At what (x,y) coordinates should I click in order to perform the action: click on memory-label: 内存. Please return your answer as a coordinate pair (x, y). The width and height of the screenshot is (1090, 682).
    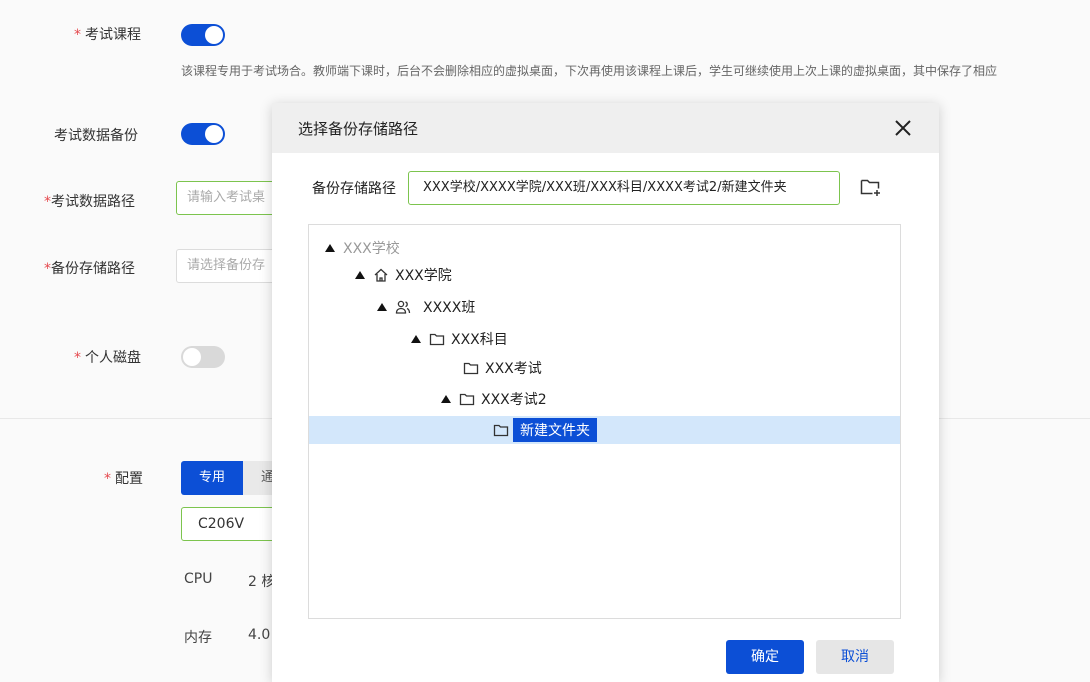
    Looking at the image, I should click on (198, 638).